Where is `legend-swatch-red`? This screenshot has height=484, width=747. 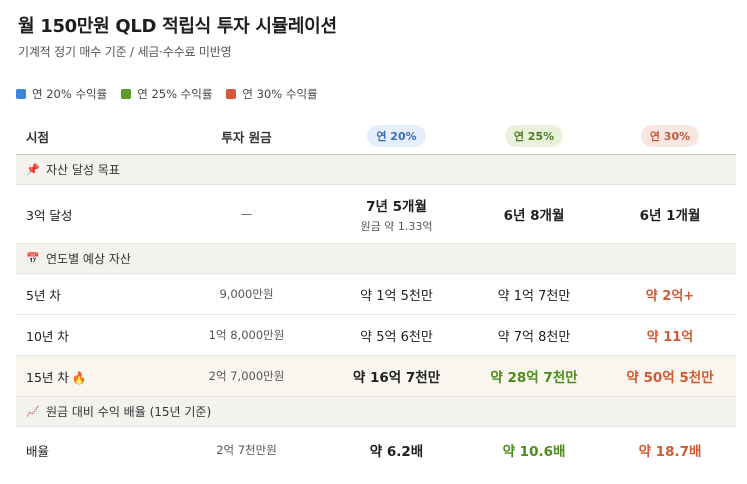 legend-swatch-red is located at coordinates (231, 94).